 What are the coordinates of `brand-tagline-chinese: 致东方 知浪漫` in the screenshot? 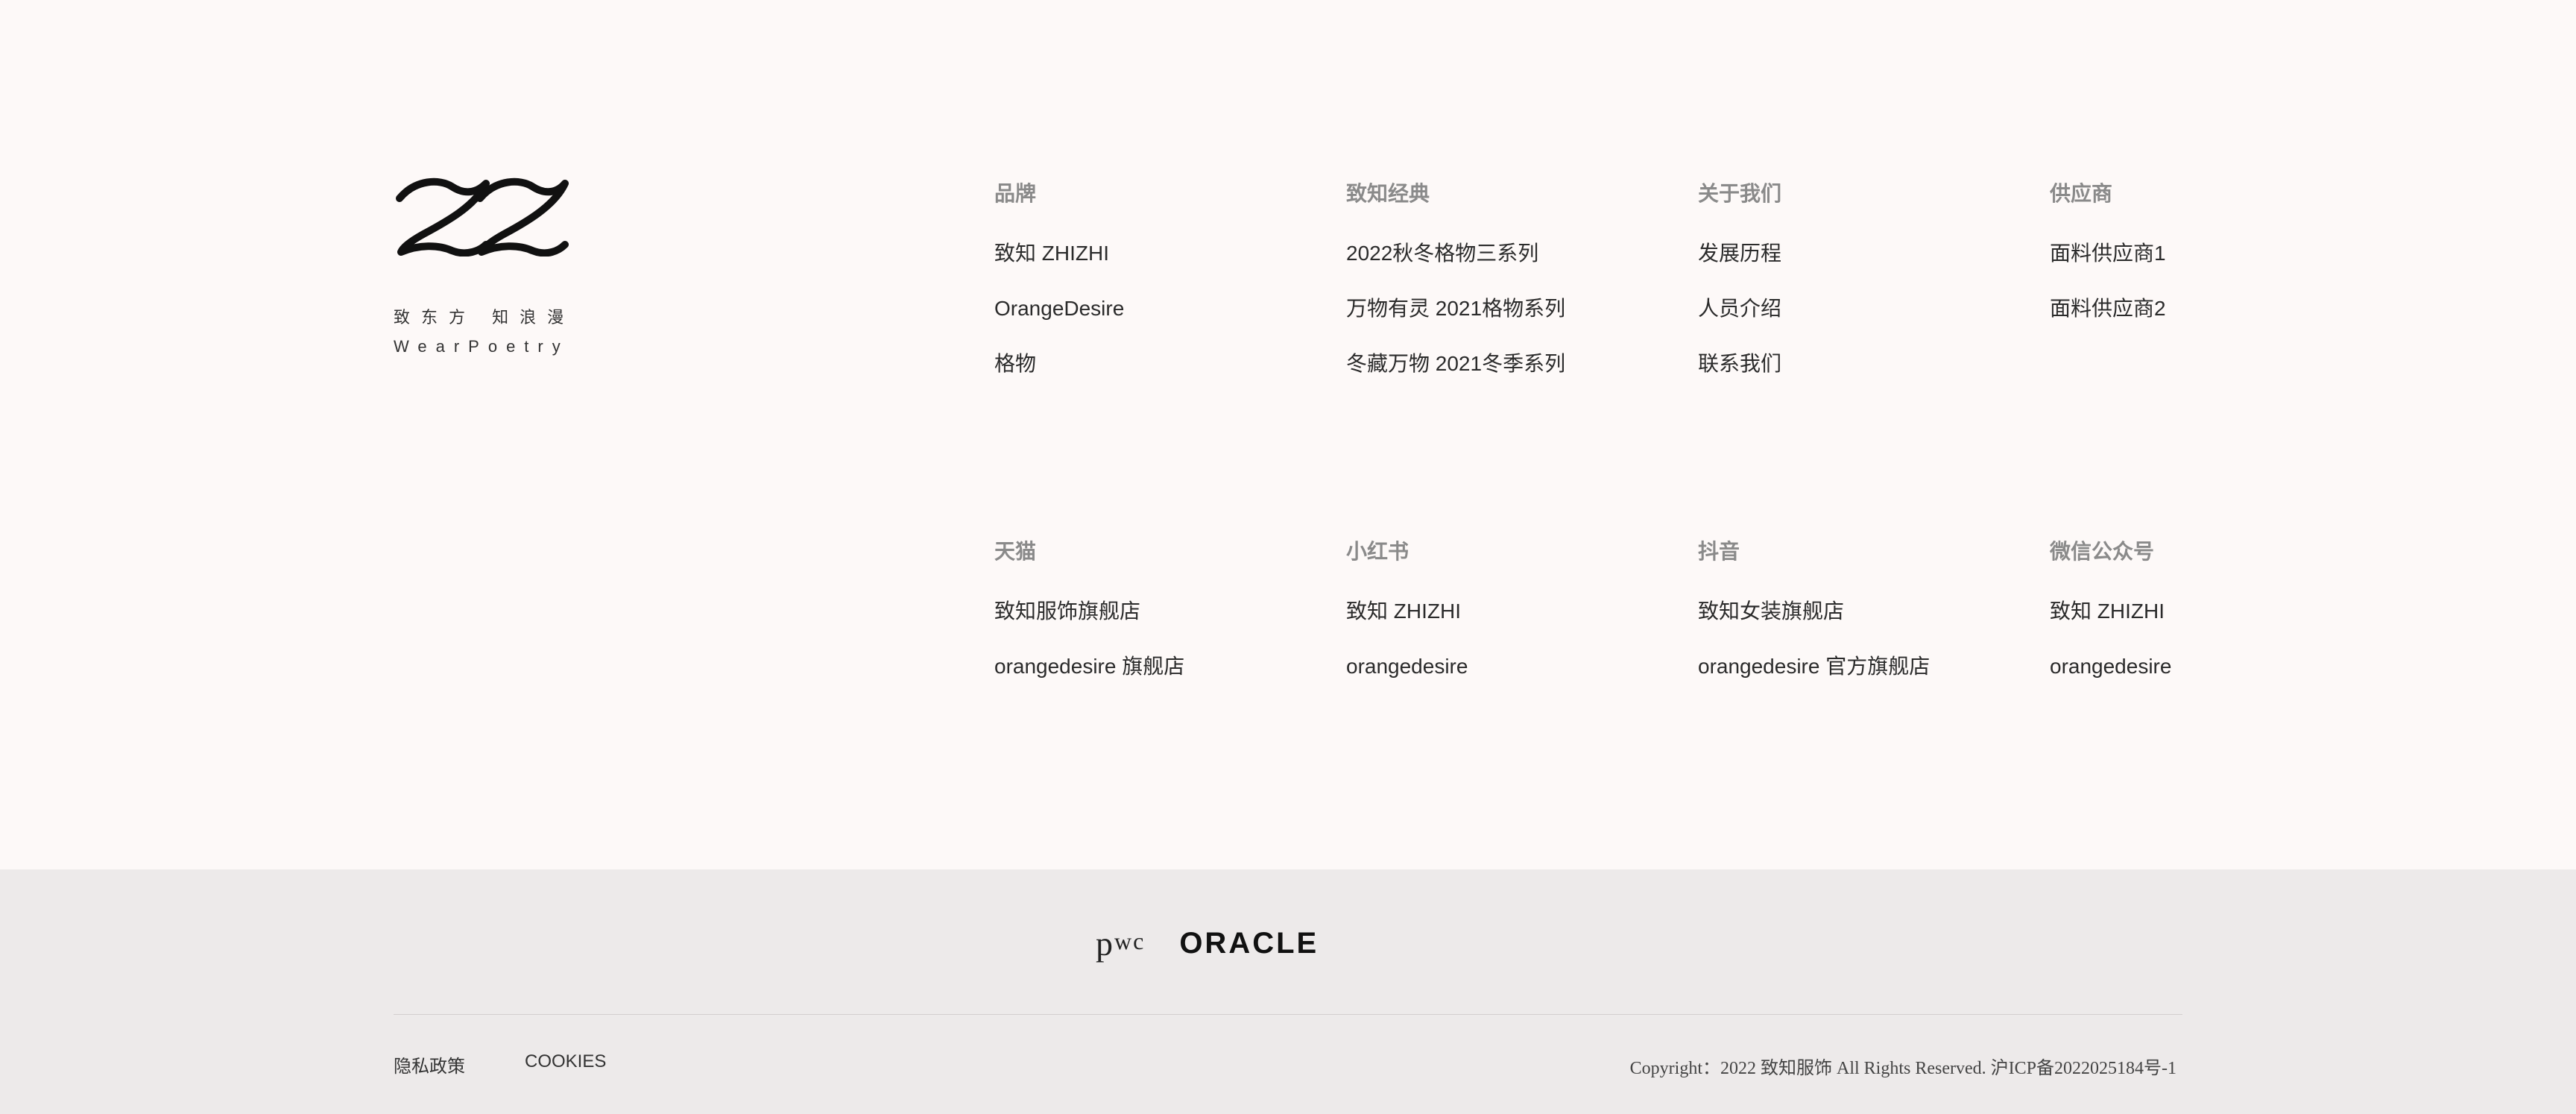 It's located at (484, 317).